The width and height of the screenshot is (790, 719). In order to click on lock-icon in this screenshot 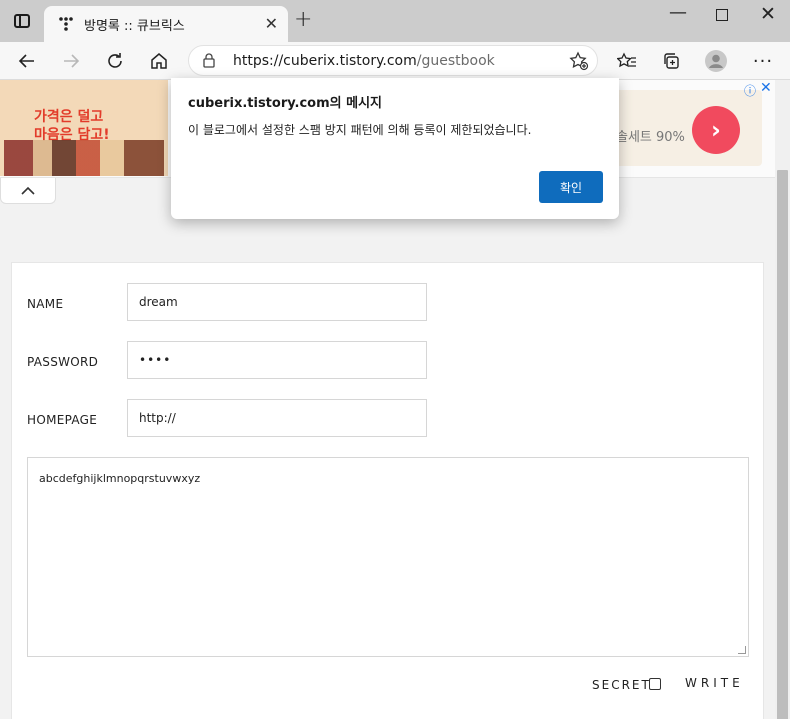, I will do `click(209, 60)`.